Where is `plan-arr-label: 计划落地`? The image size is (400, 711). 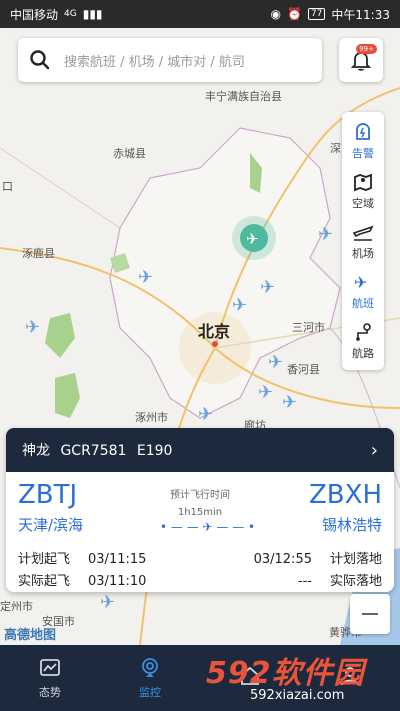 plan-arr-label: 计划落地 is located at coordinates (355, 559).